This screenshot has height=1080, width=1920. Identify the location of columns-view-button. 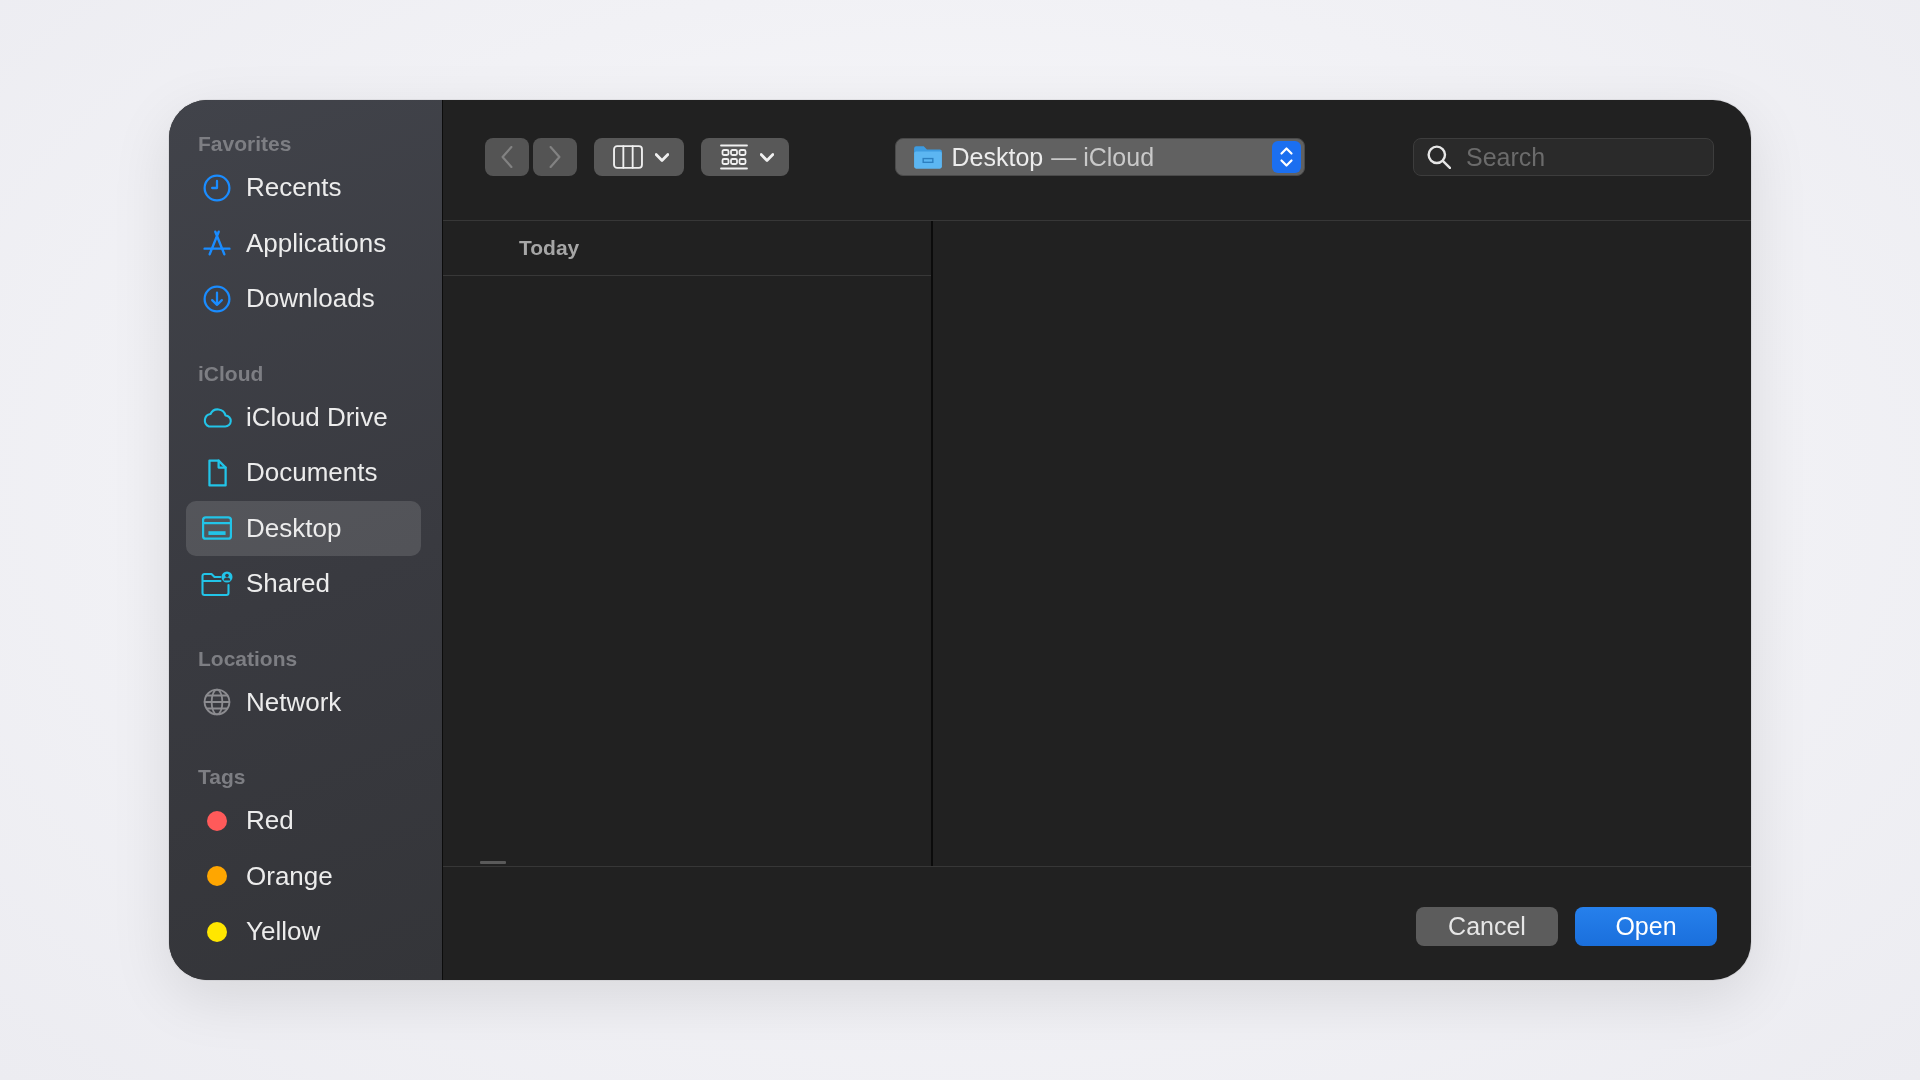
(639, 157).